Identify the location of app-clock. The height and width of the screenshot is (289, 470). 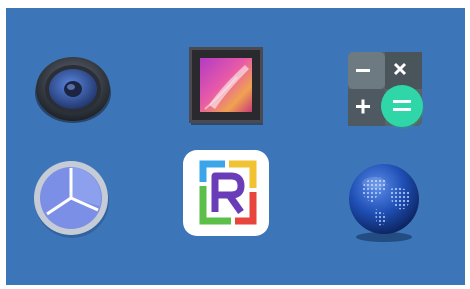
(71, 198).